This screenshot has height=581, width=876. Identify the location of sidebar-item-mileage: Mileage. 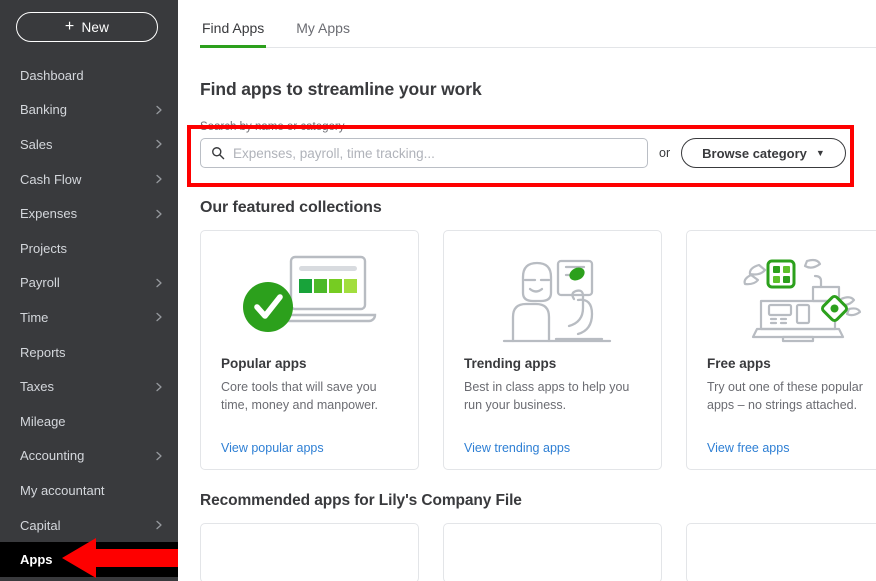
(89, 421).